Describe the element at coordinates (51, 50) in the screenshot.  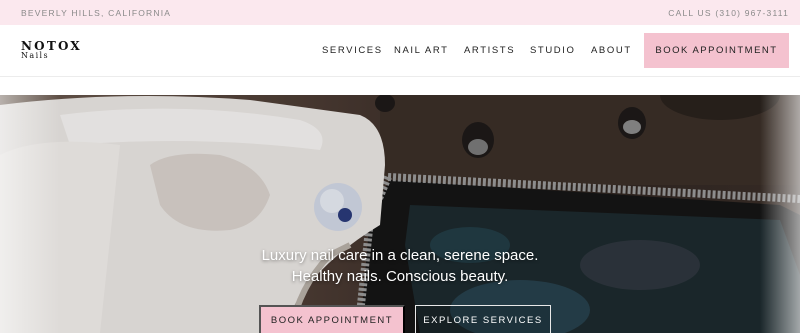
I see `brand-logo: NOTOX Nails` at that location.